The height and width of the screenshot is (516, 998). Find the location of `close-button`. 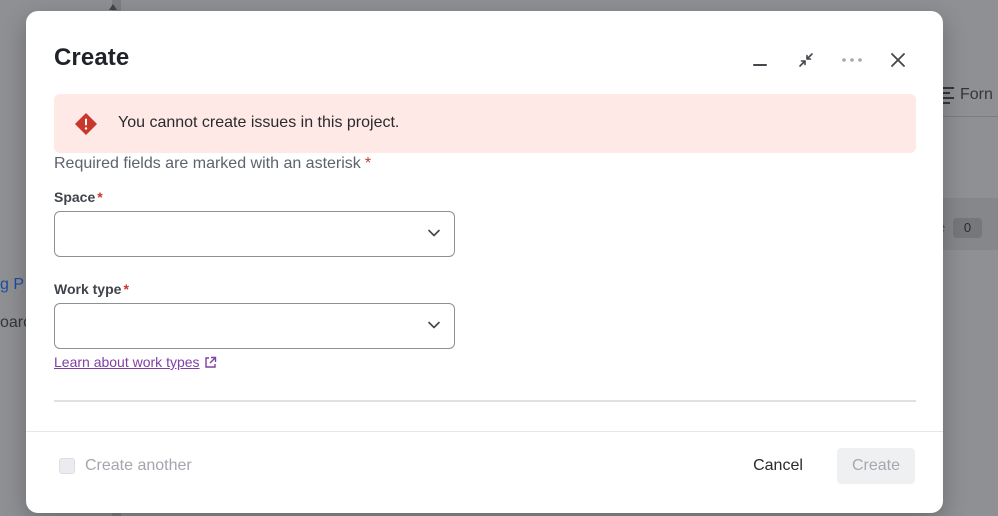

close-button is located at coordinates (898, 60).